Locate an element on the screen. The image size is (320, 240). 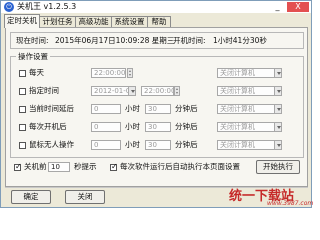
delay-minutes-unit: 分钟后 is located at coordinates (186, 108).